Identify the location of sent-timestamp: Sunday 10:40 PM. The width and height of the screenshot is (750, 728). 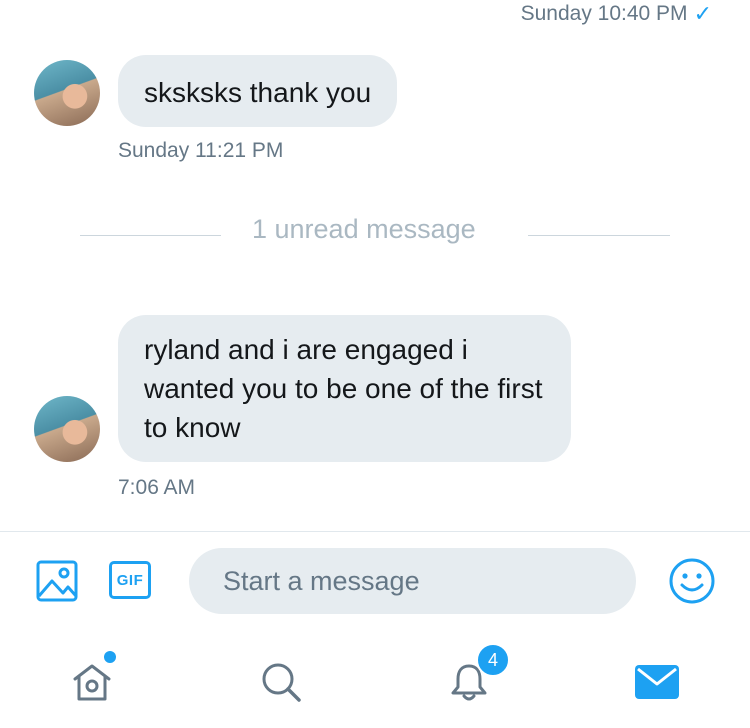
(604, 13).